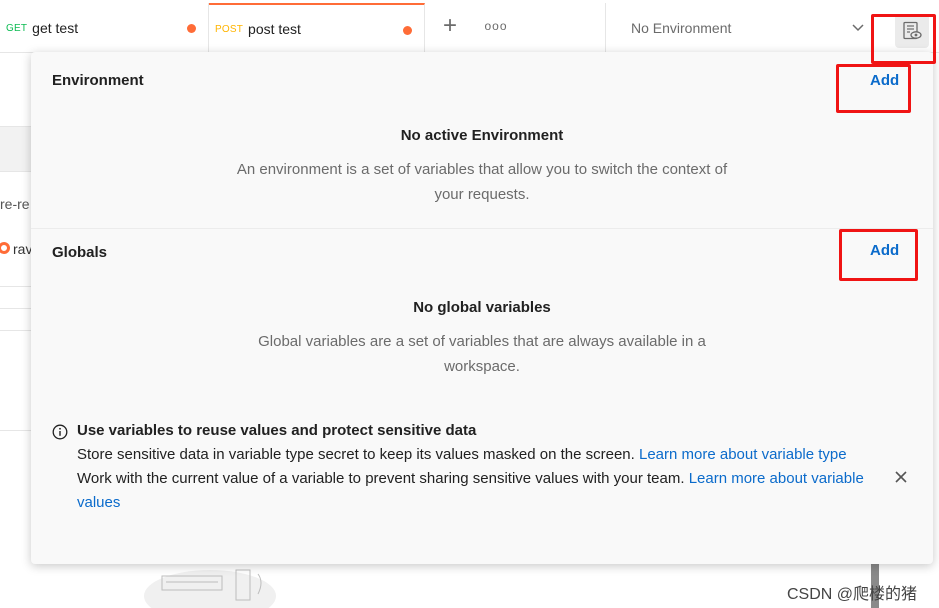  What do you see at coordinates (23, 249) in the screenshot?
I see `background-text-fragment: rav` at bounding box center [23, 249].